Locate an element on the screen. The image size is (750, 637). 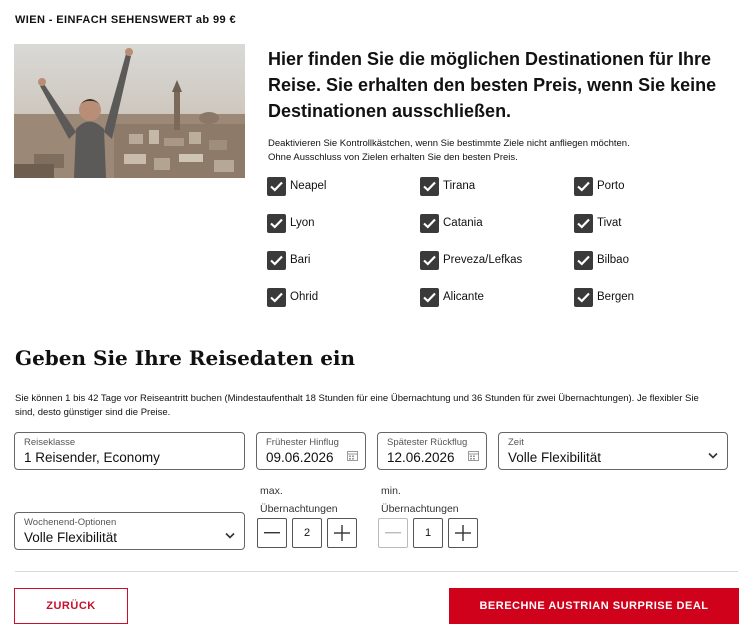
max-nights-stepper: 2 is located at coordinates (307, 533).